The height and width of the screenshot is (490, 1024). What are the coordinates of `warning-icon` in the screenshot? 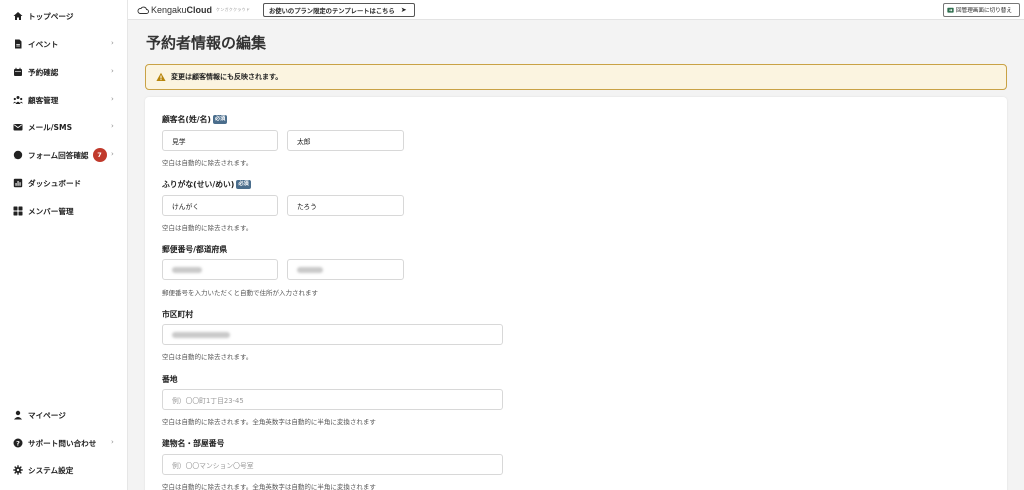 It's located at (161, 77).